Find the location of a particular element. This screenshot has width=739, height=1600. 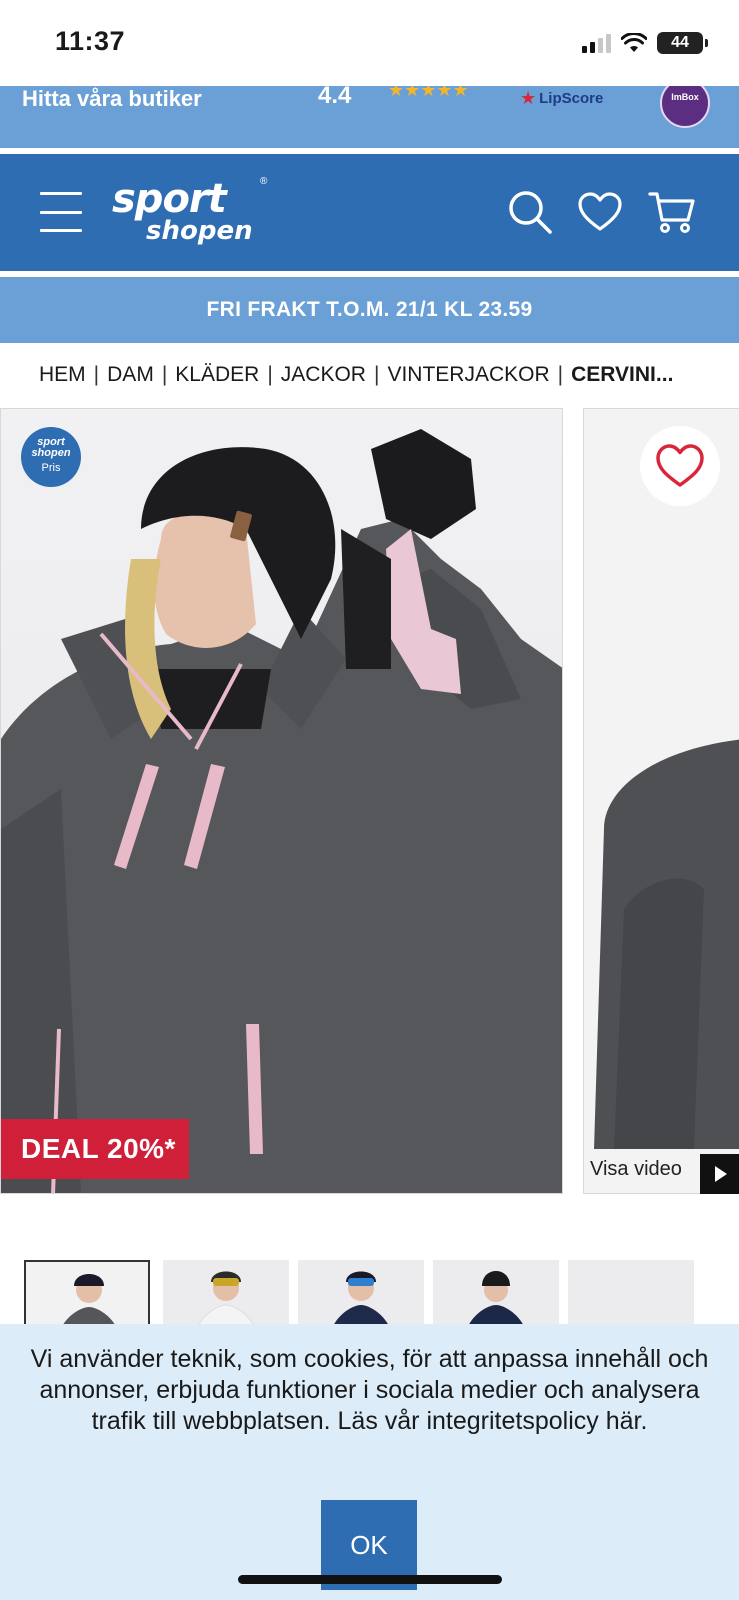

play-icon is located at coordinates (719, 1174).